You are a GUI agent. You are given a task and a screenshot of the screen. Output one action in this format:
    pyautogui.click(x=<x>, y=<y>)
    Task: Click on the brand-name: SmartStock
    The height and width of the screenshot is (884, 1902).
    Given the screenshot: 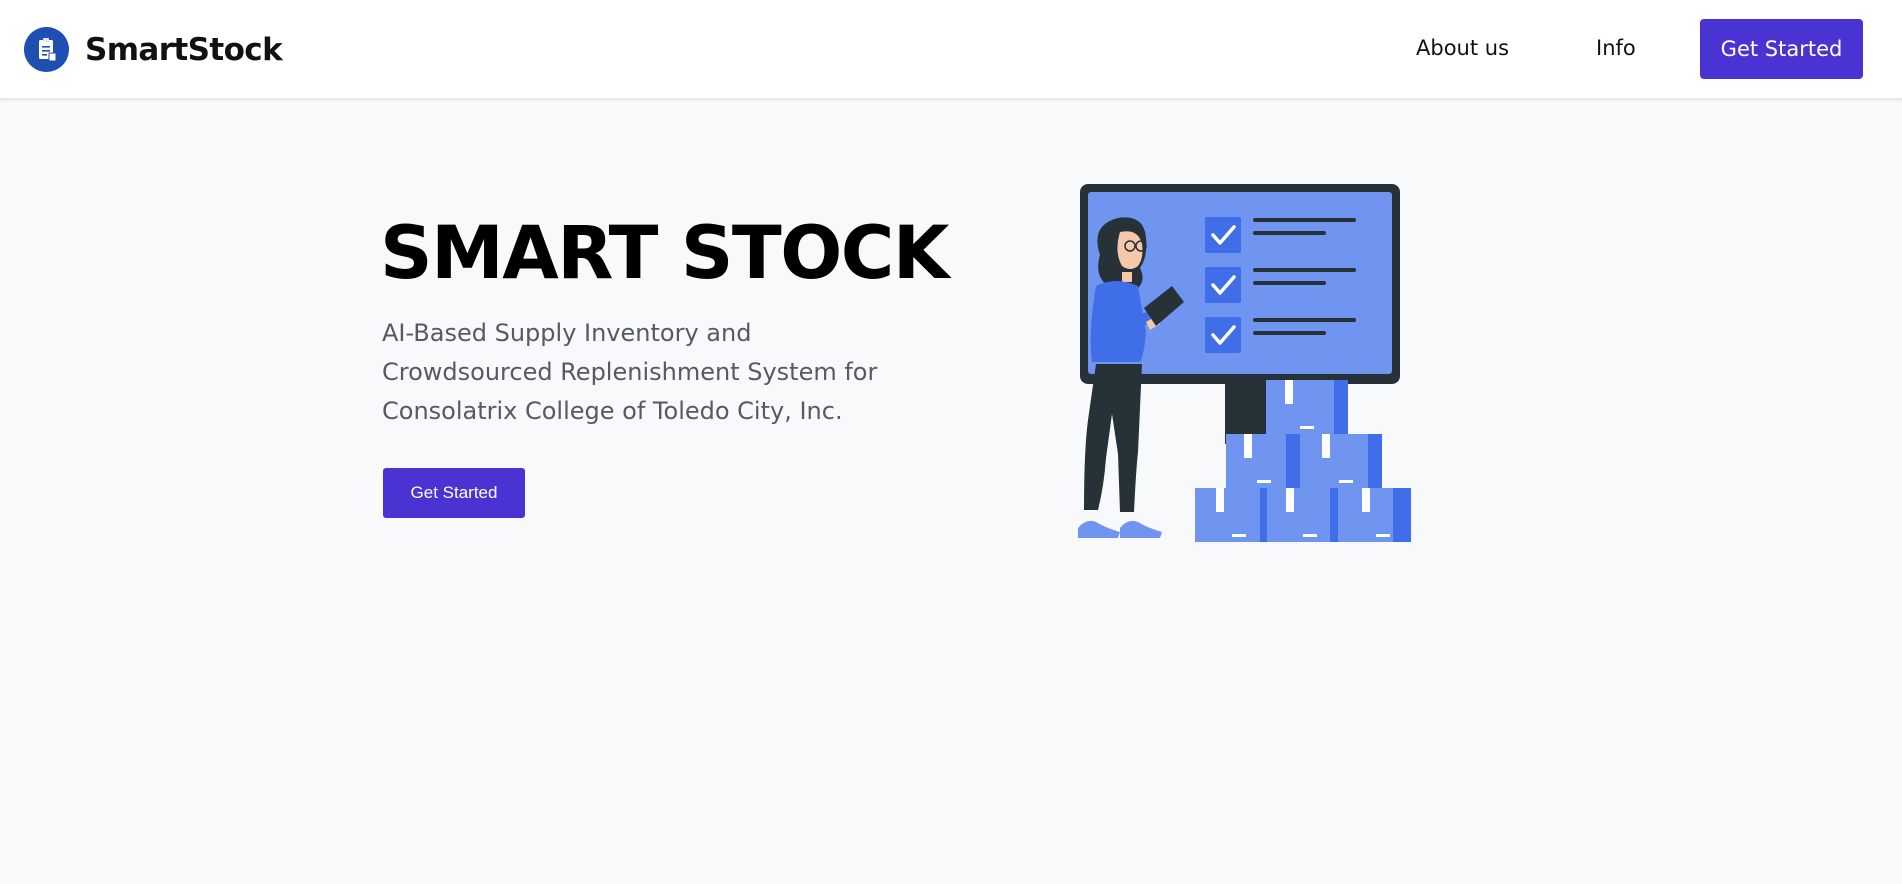 What is the action you would take?
    pyautogui.click(x=184, y=49)
    